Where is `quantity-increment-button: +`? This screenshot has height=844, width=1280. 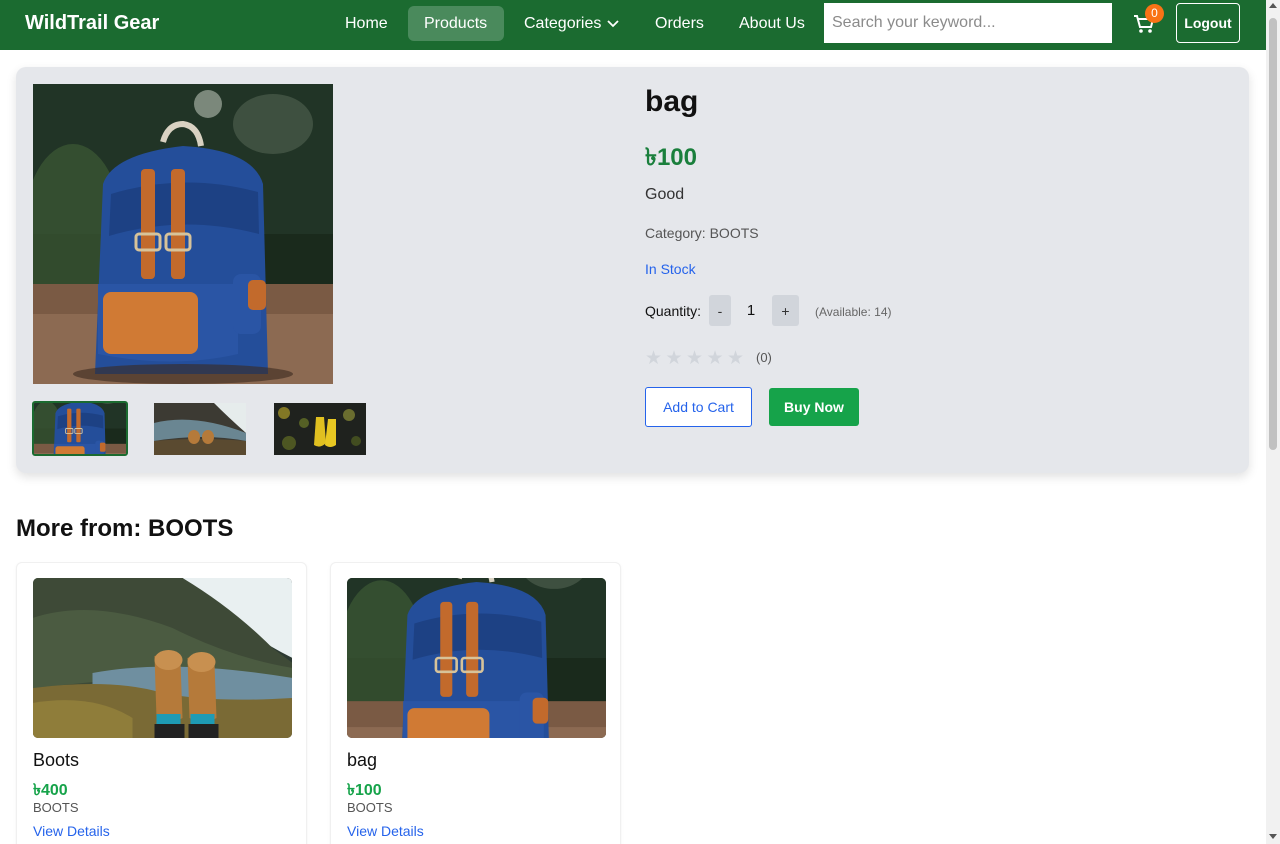
quantity-increment-button: + is located at coordinates (785, 310).